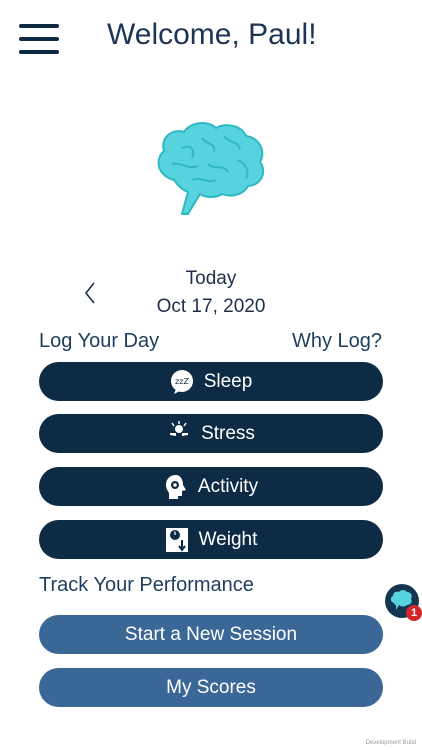 This screenshot has width=422, height=750. I want to click on stress-button: Stress, so click(211, 433).